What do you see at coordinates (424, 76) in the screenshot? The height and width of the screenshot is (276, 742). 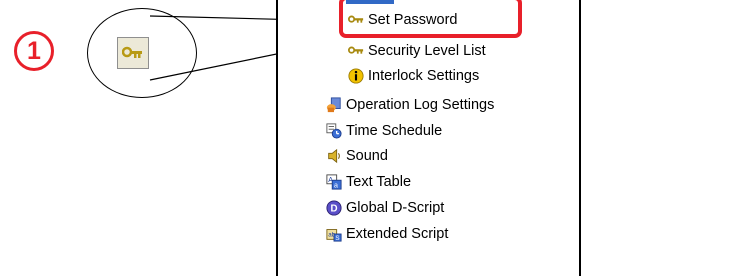 I see `tree-item-label: Interlock Settings` at bounding box center [424, 76].